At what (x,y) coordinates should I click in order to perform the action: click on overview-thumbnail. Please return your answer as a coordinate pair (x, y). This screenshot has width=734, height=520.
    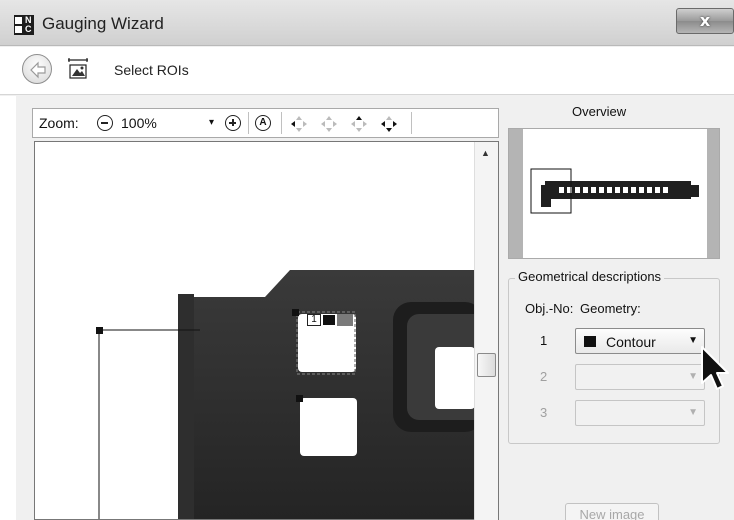
    Looking at the image, I should click on (614, 193).